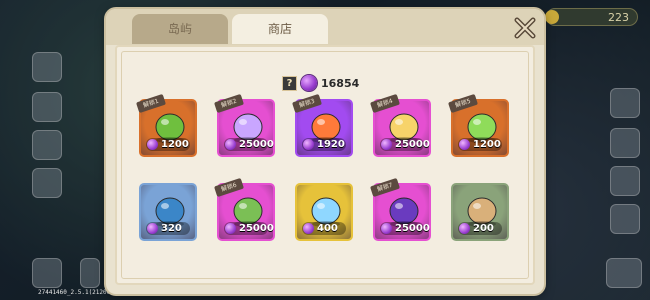 The width and height of the screenshot is (650, 300). Describe the element at coordinates (331, 144) in the screenshot. I see `price-value: 1920` at that location.